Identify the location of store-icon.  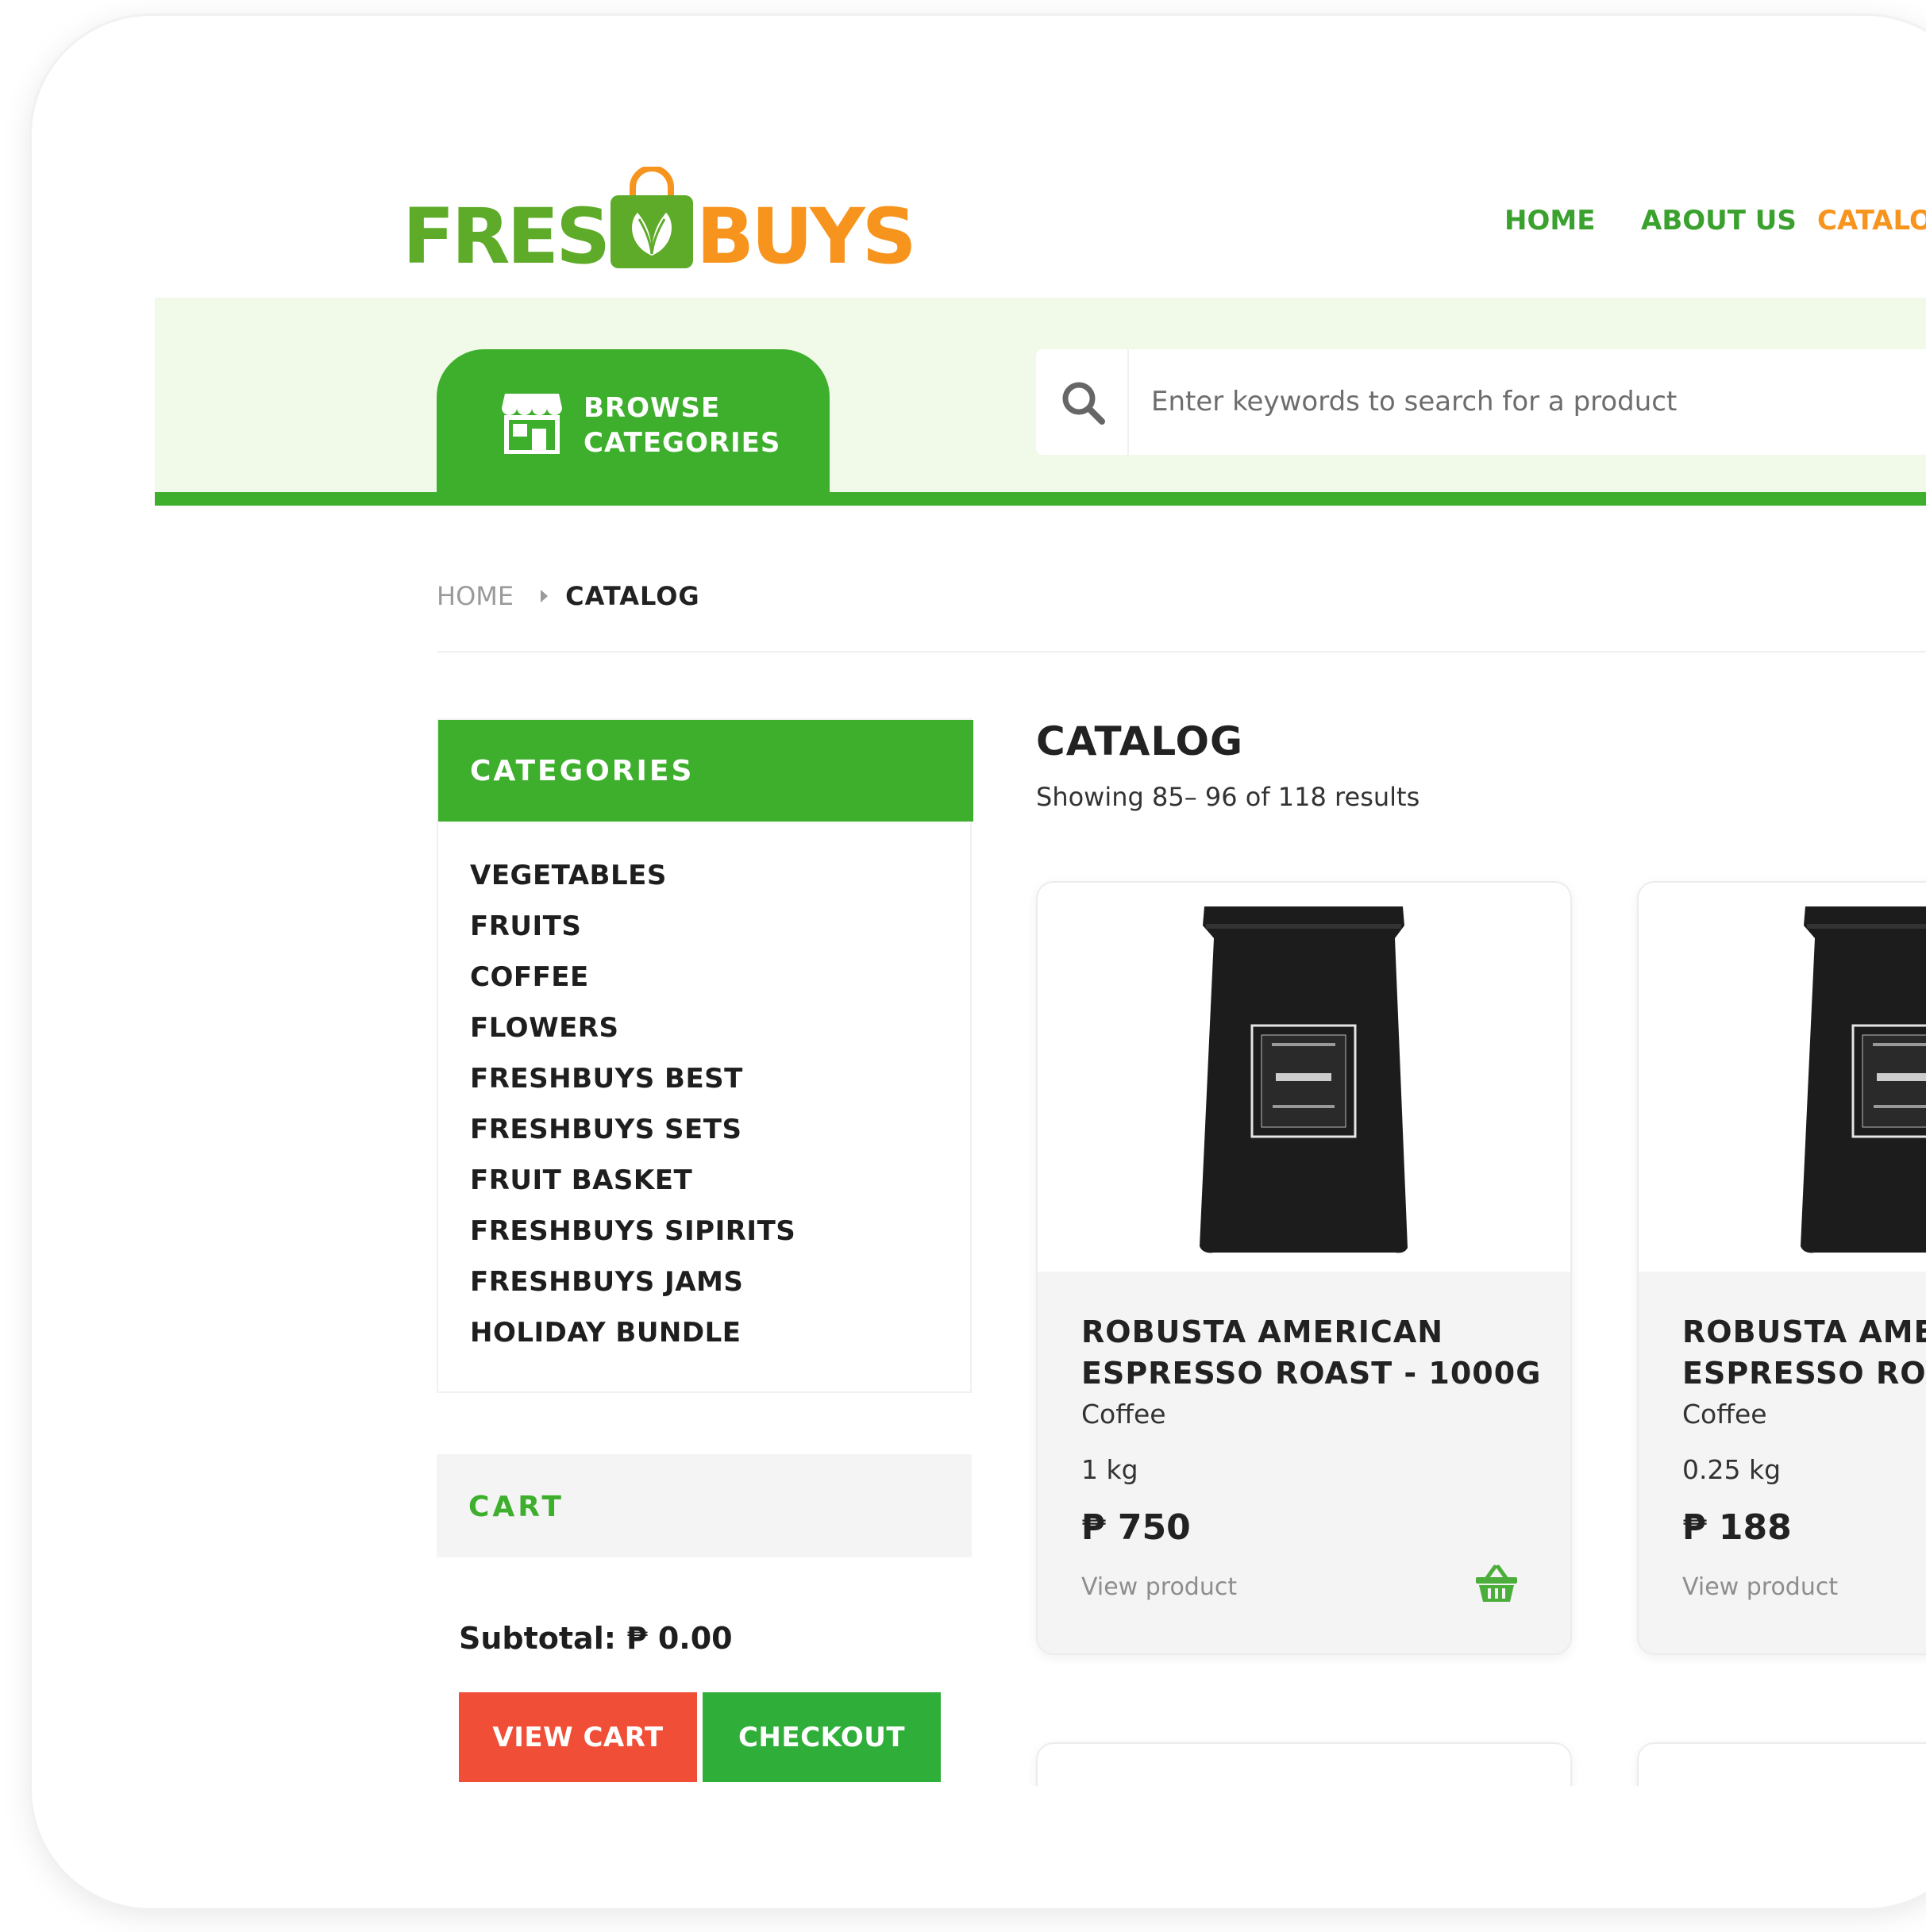
(532, 424).